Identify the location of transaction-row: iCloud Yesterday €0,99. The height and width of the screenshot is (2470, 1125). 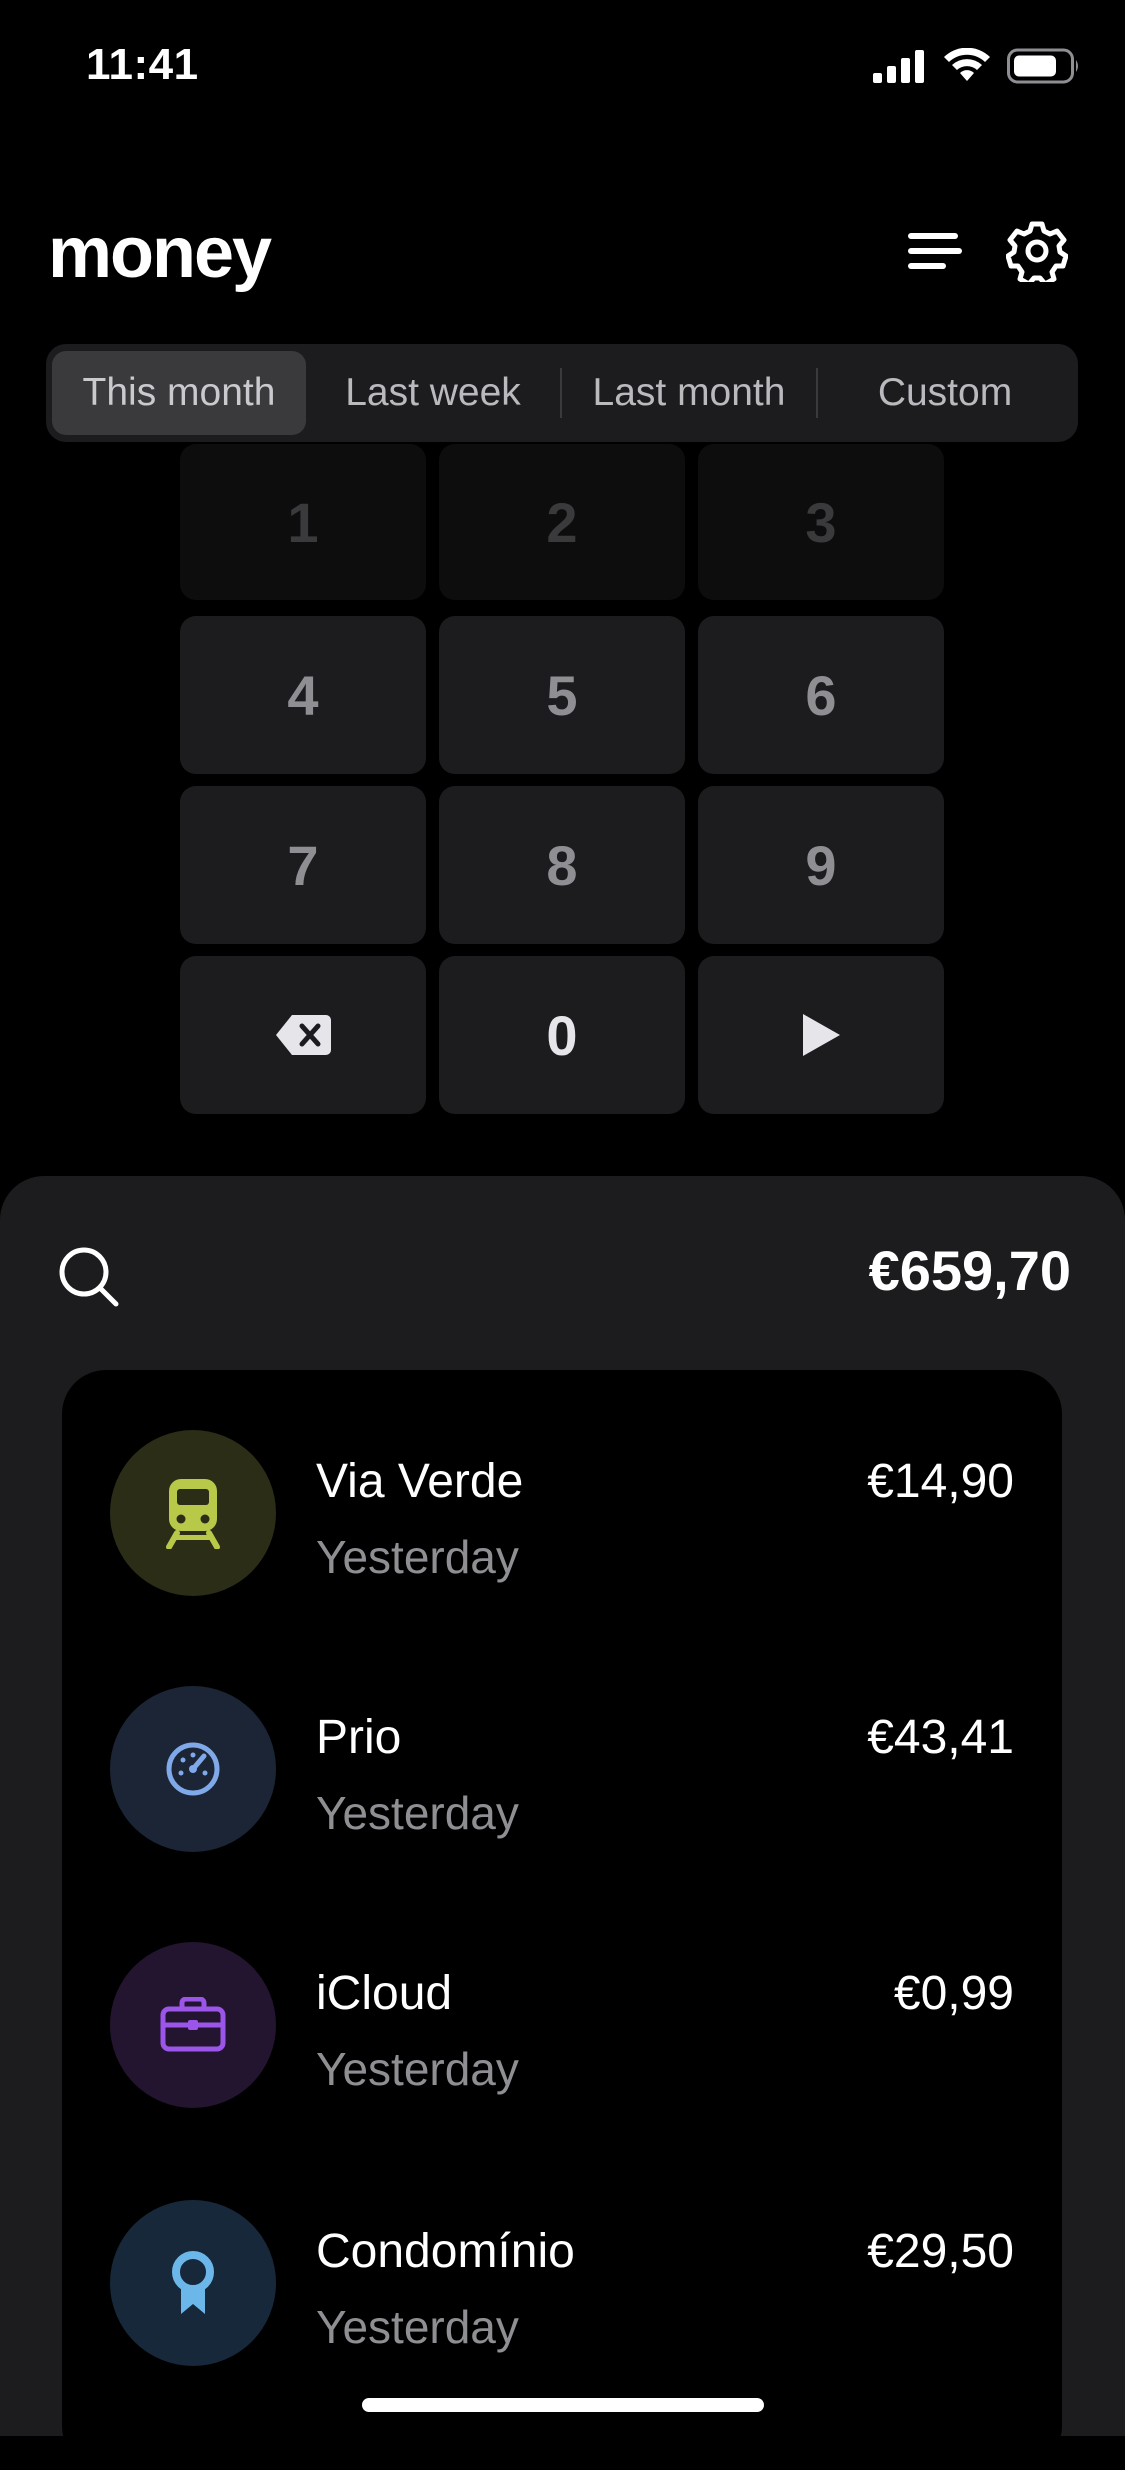
(562, 2042).